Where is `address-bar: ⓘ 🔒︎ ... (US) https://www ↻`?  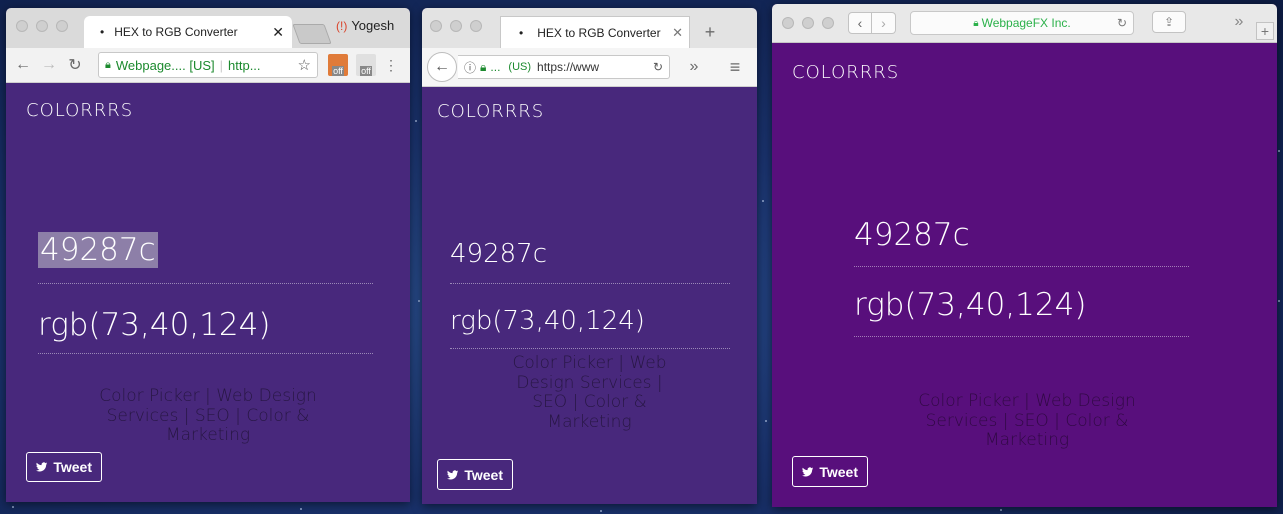
address-bar: ⓘ 🔒︎ ... (US) https://www ↻ is located at coordinates (564, 67).